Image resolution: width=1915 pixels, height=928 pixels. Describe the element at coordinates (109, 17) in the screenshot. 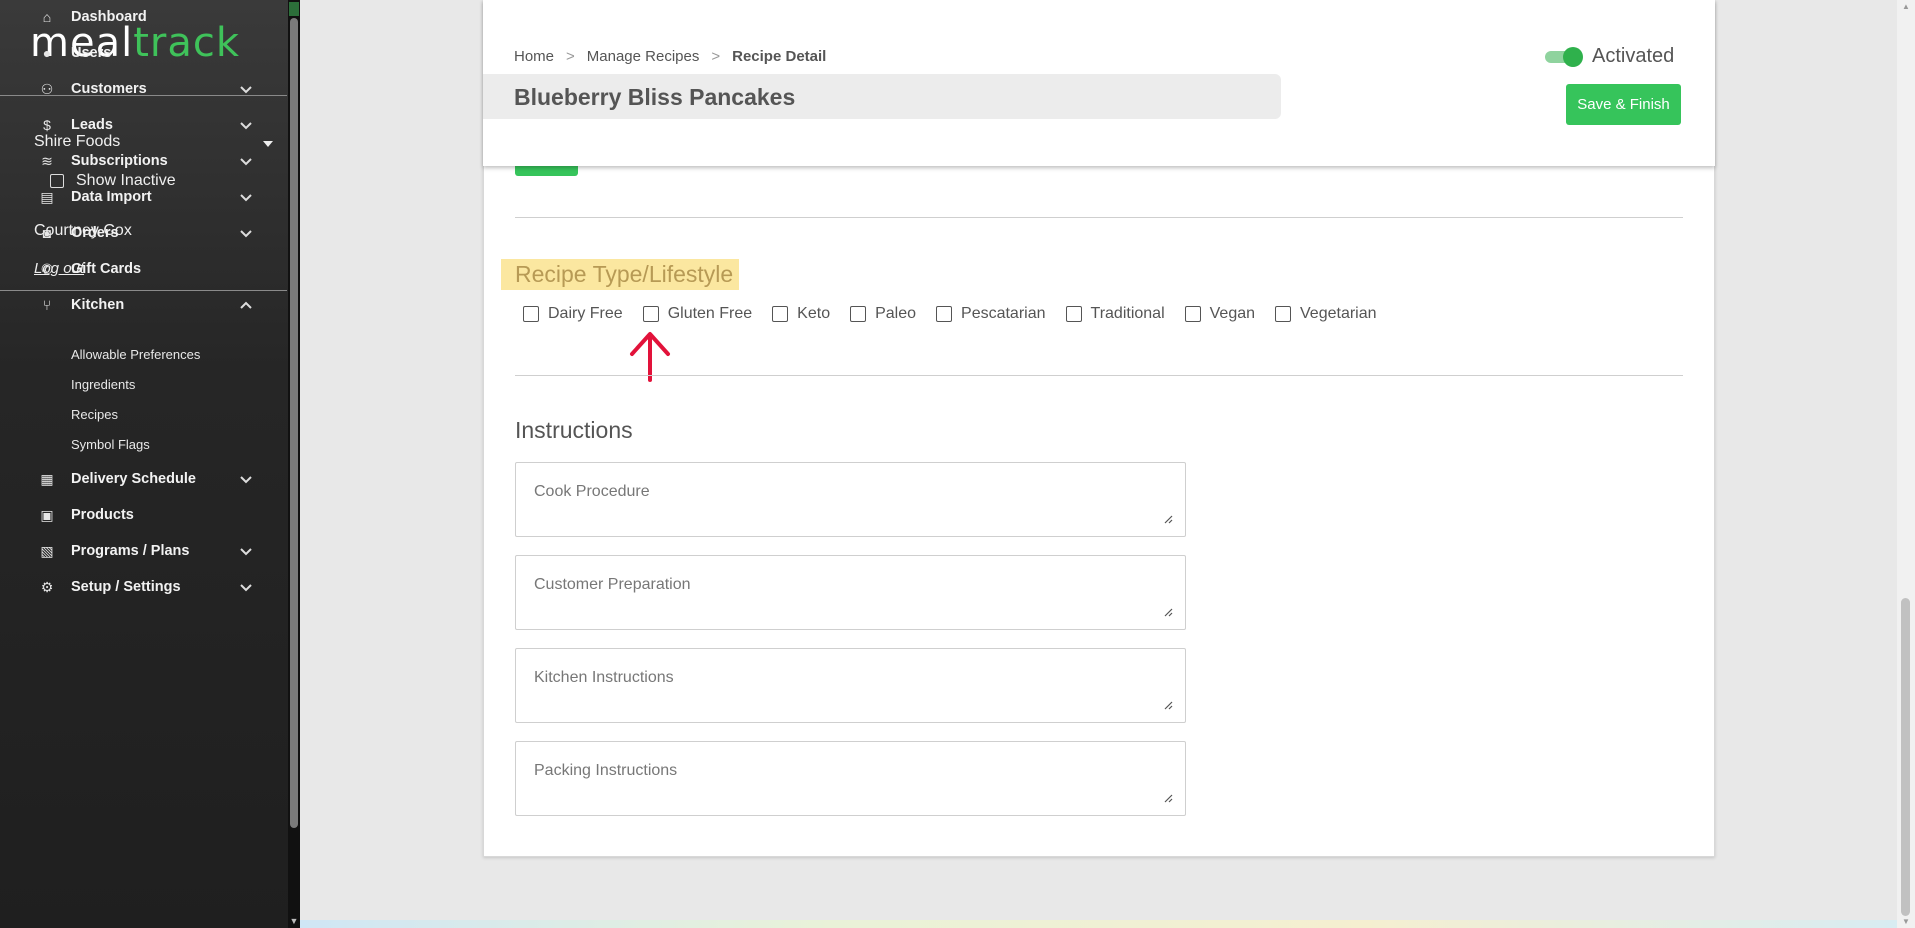

I see `sidebar-item-label: Dashboard` at that location.